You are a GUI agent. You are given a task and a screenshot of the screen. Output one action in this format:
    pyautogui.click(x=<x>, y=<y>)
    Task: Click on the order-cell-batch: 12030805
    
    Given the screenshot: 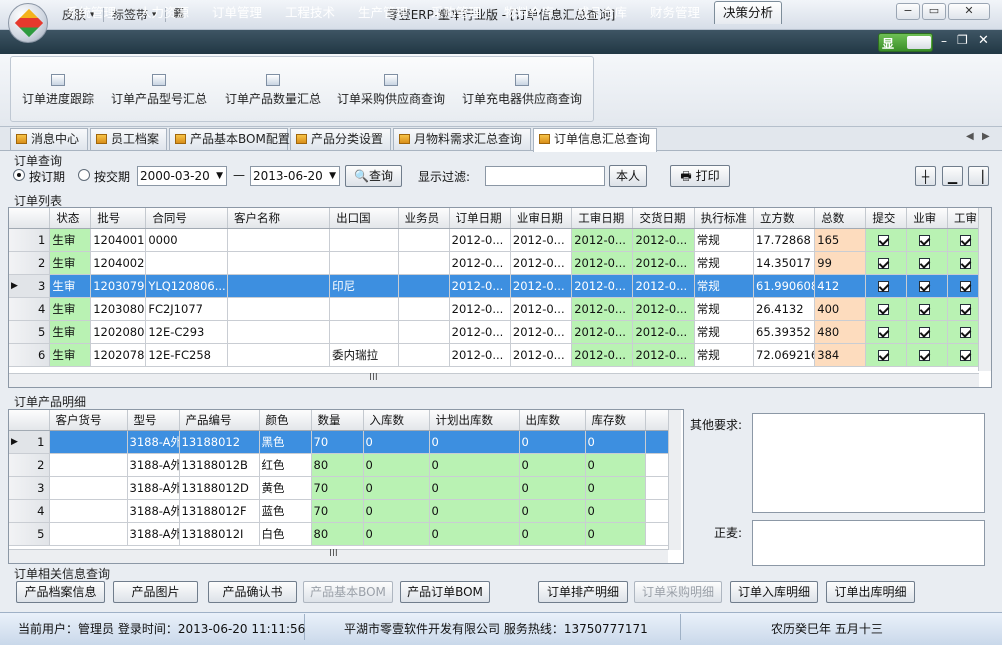 What is the action you would take?
    pyautogui.click(x=118, y=309)
    